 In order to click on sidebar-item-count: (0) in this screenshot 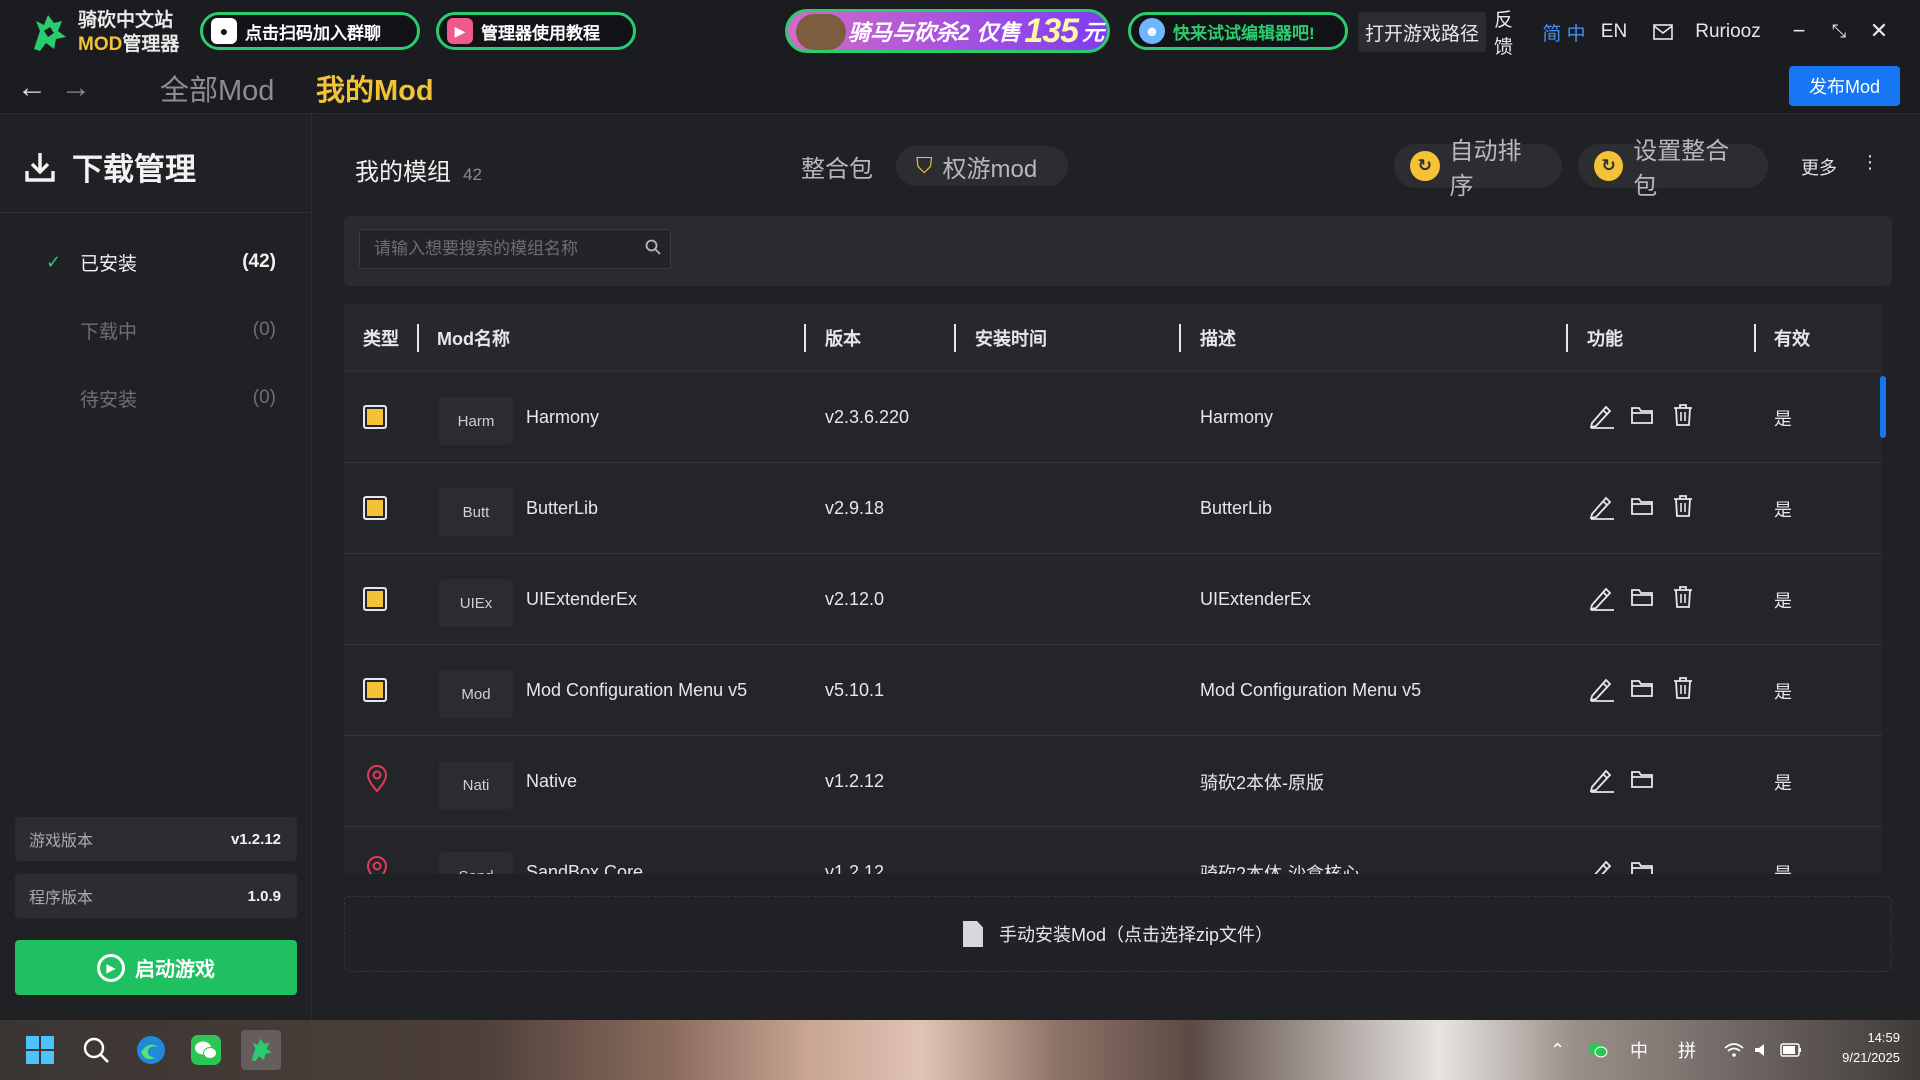, I will do `click(264, 397)`.